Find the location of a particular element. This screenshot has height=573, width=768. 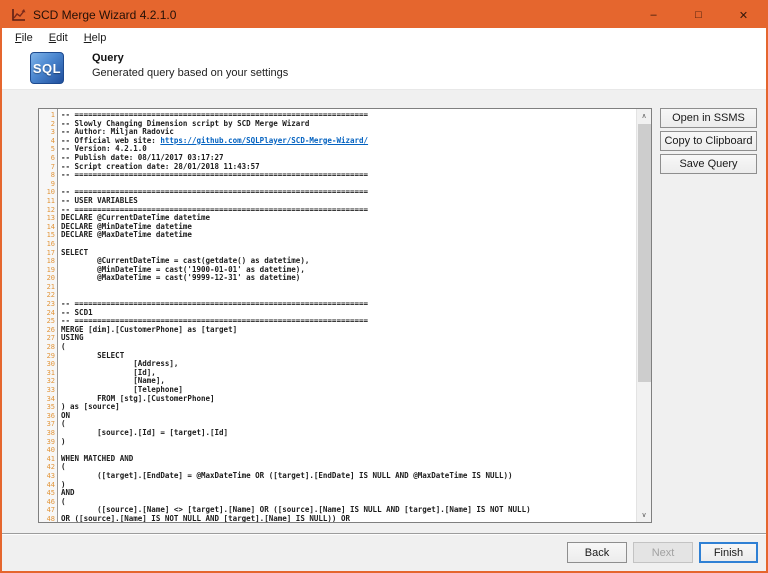

menu-bar: File Edit Help is located at coordinates (384, 38).